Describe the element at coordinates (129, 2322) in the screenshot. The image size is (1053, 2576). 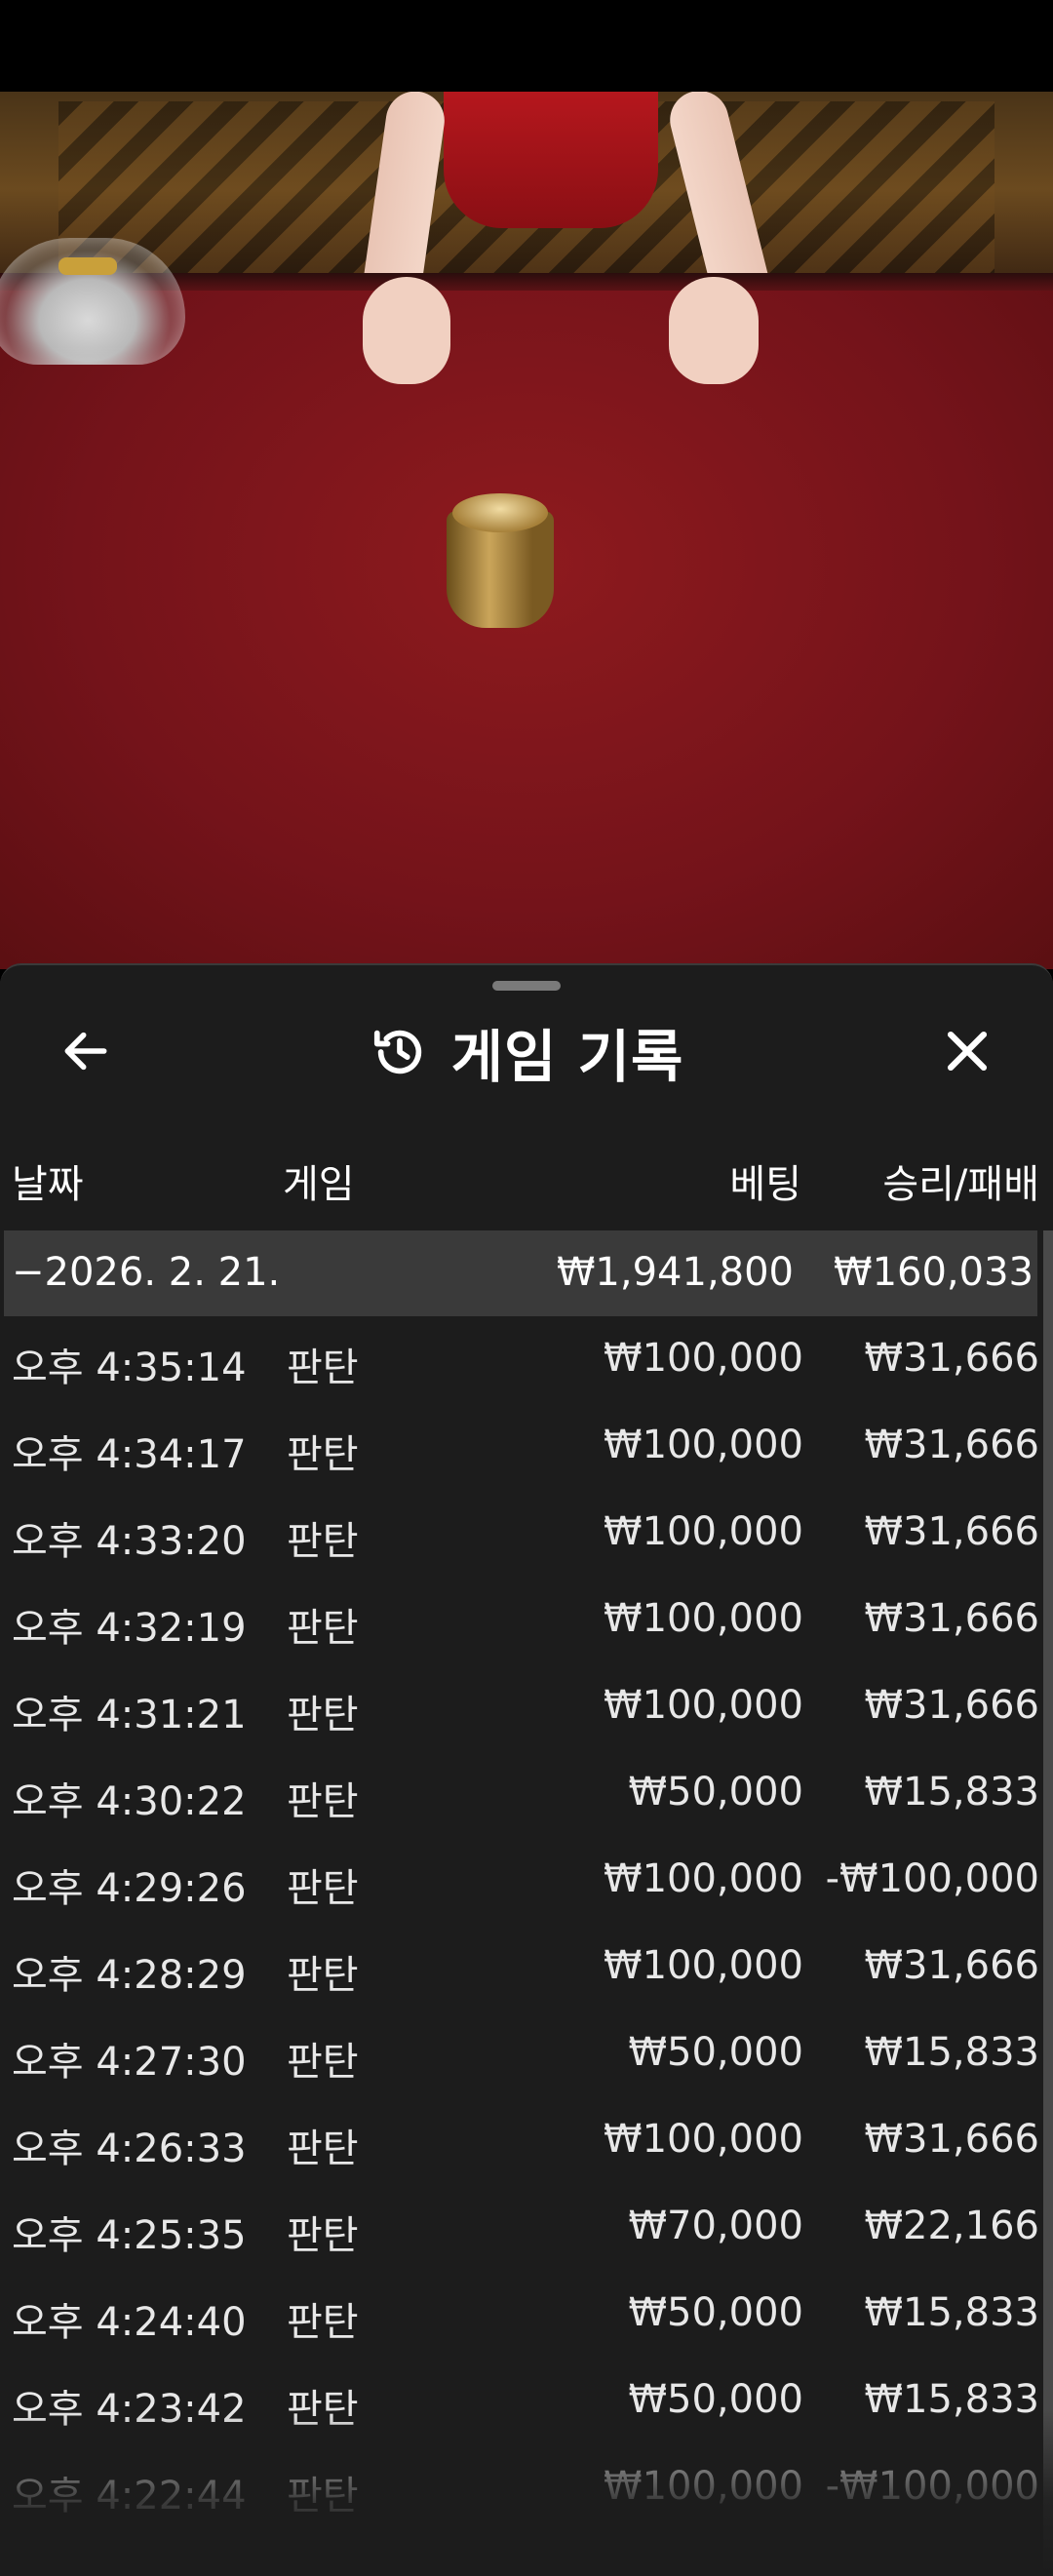
I see `row-time: 오후 4:24:40` at that location.